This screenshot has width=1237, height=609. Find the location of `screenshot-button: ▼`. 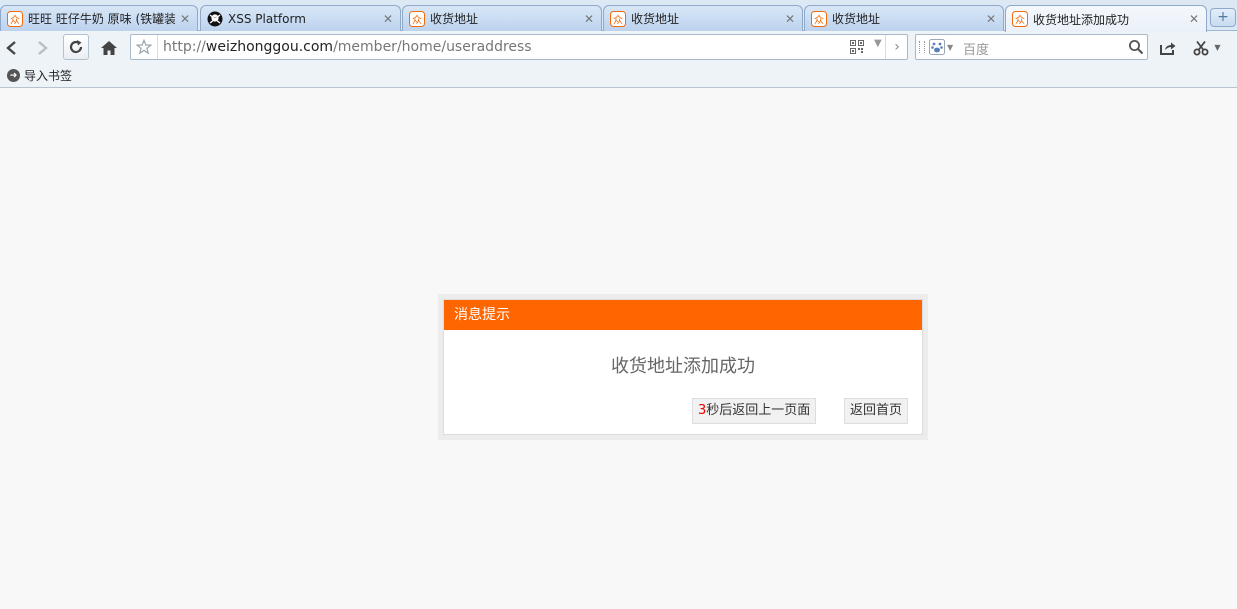

screenshot-button: ▼ is located at coordinates (1207, 47).